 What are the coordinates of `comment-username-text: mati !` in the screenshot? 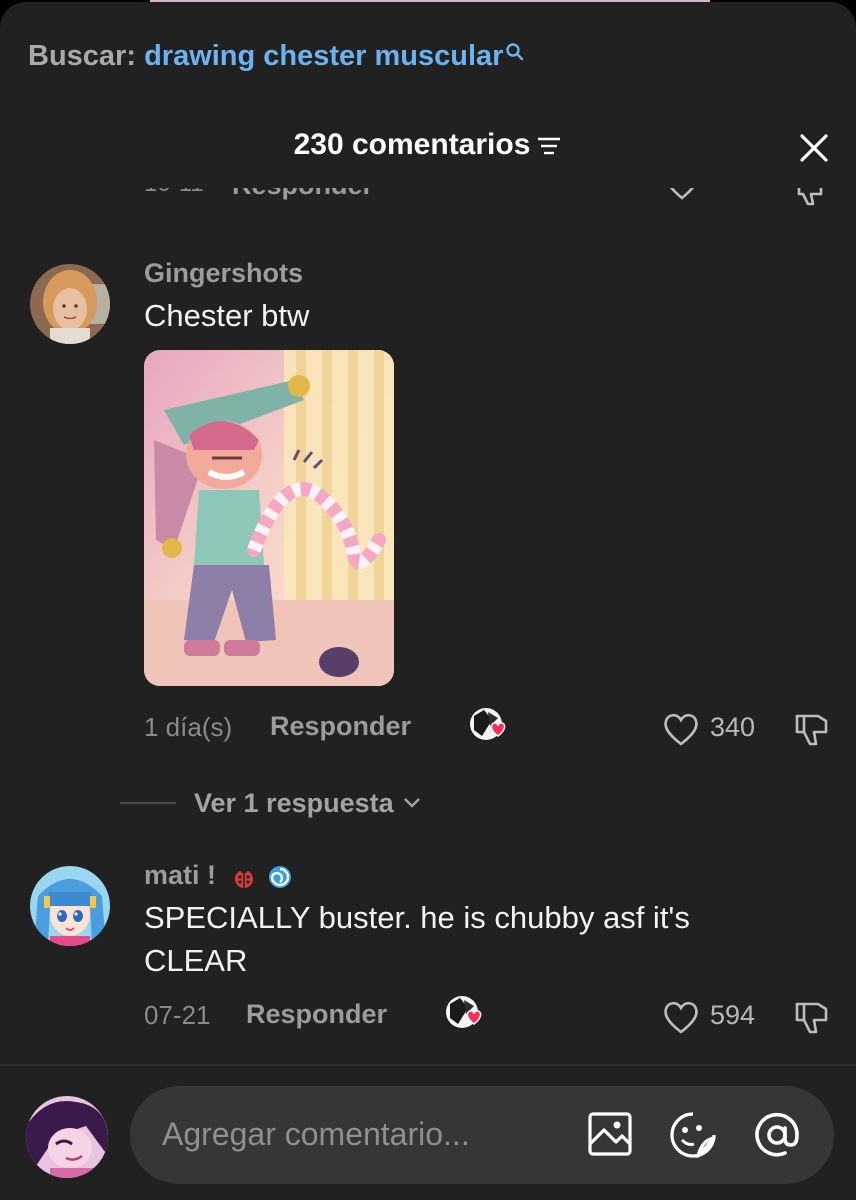 It's located at (180, 875).